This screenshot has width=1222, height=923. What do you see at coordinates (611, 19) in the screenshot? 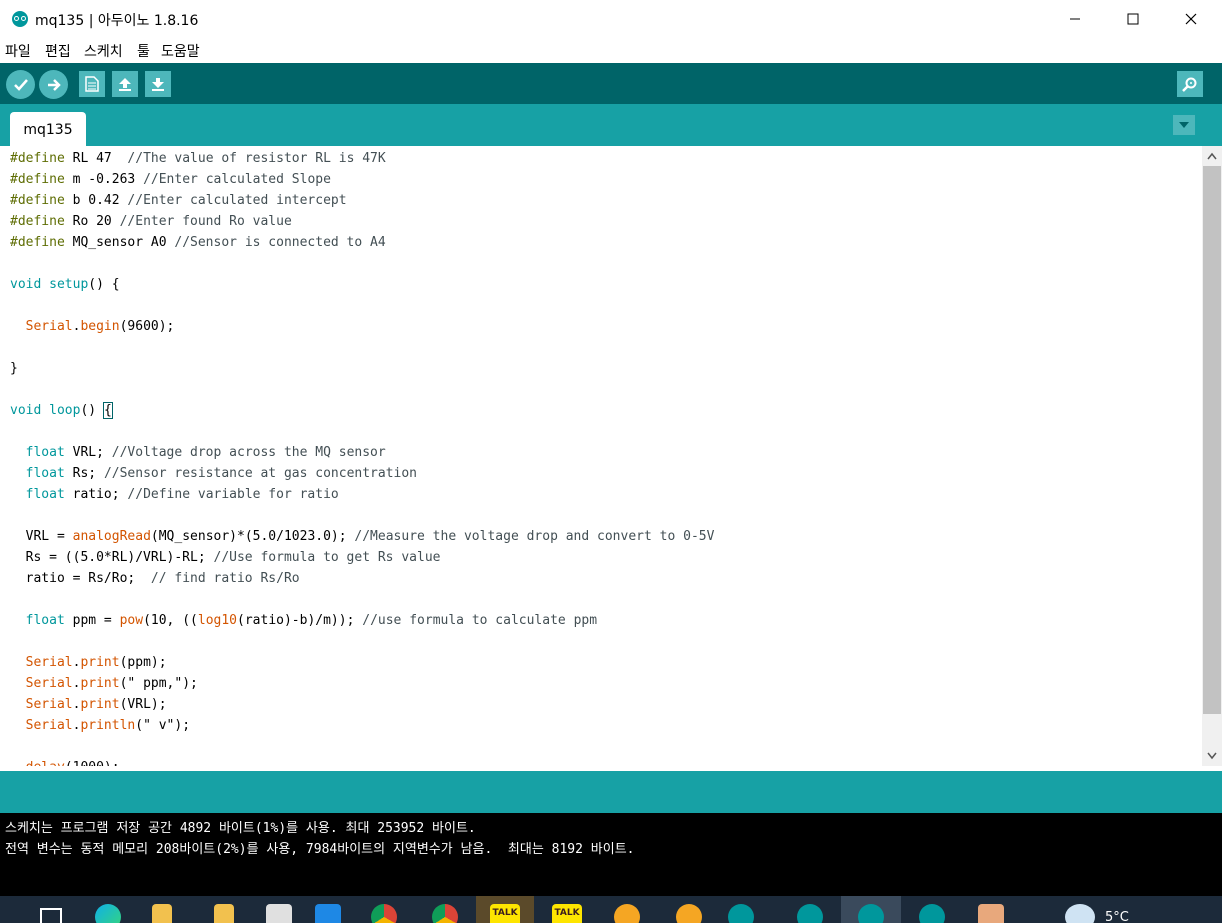
I see `title-bar: mq135 | 아두이노 1.8.16` at bounding box center [611, 19].